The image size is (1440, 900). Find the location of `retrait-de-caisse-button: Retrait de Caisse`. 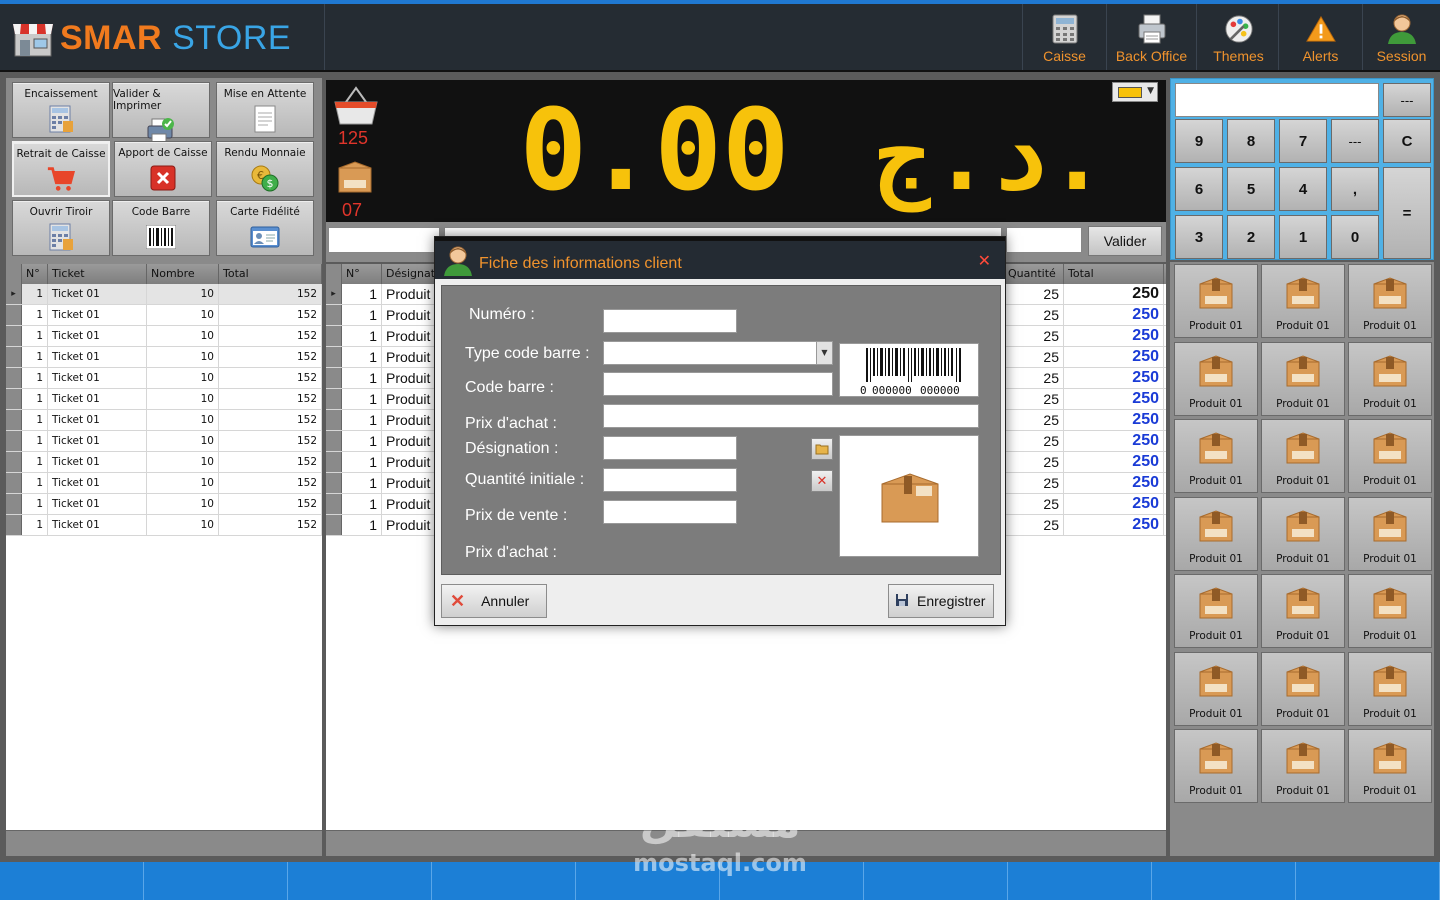

retrait-de-caisse-button: Retrait de Caisse is located at coordinates (61, 169).